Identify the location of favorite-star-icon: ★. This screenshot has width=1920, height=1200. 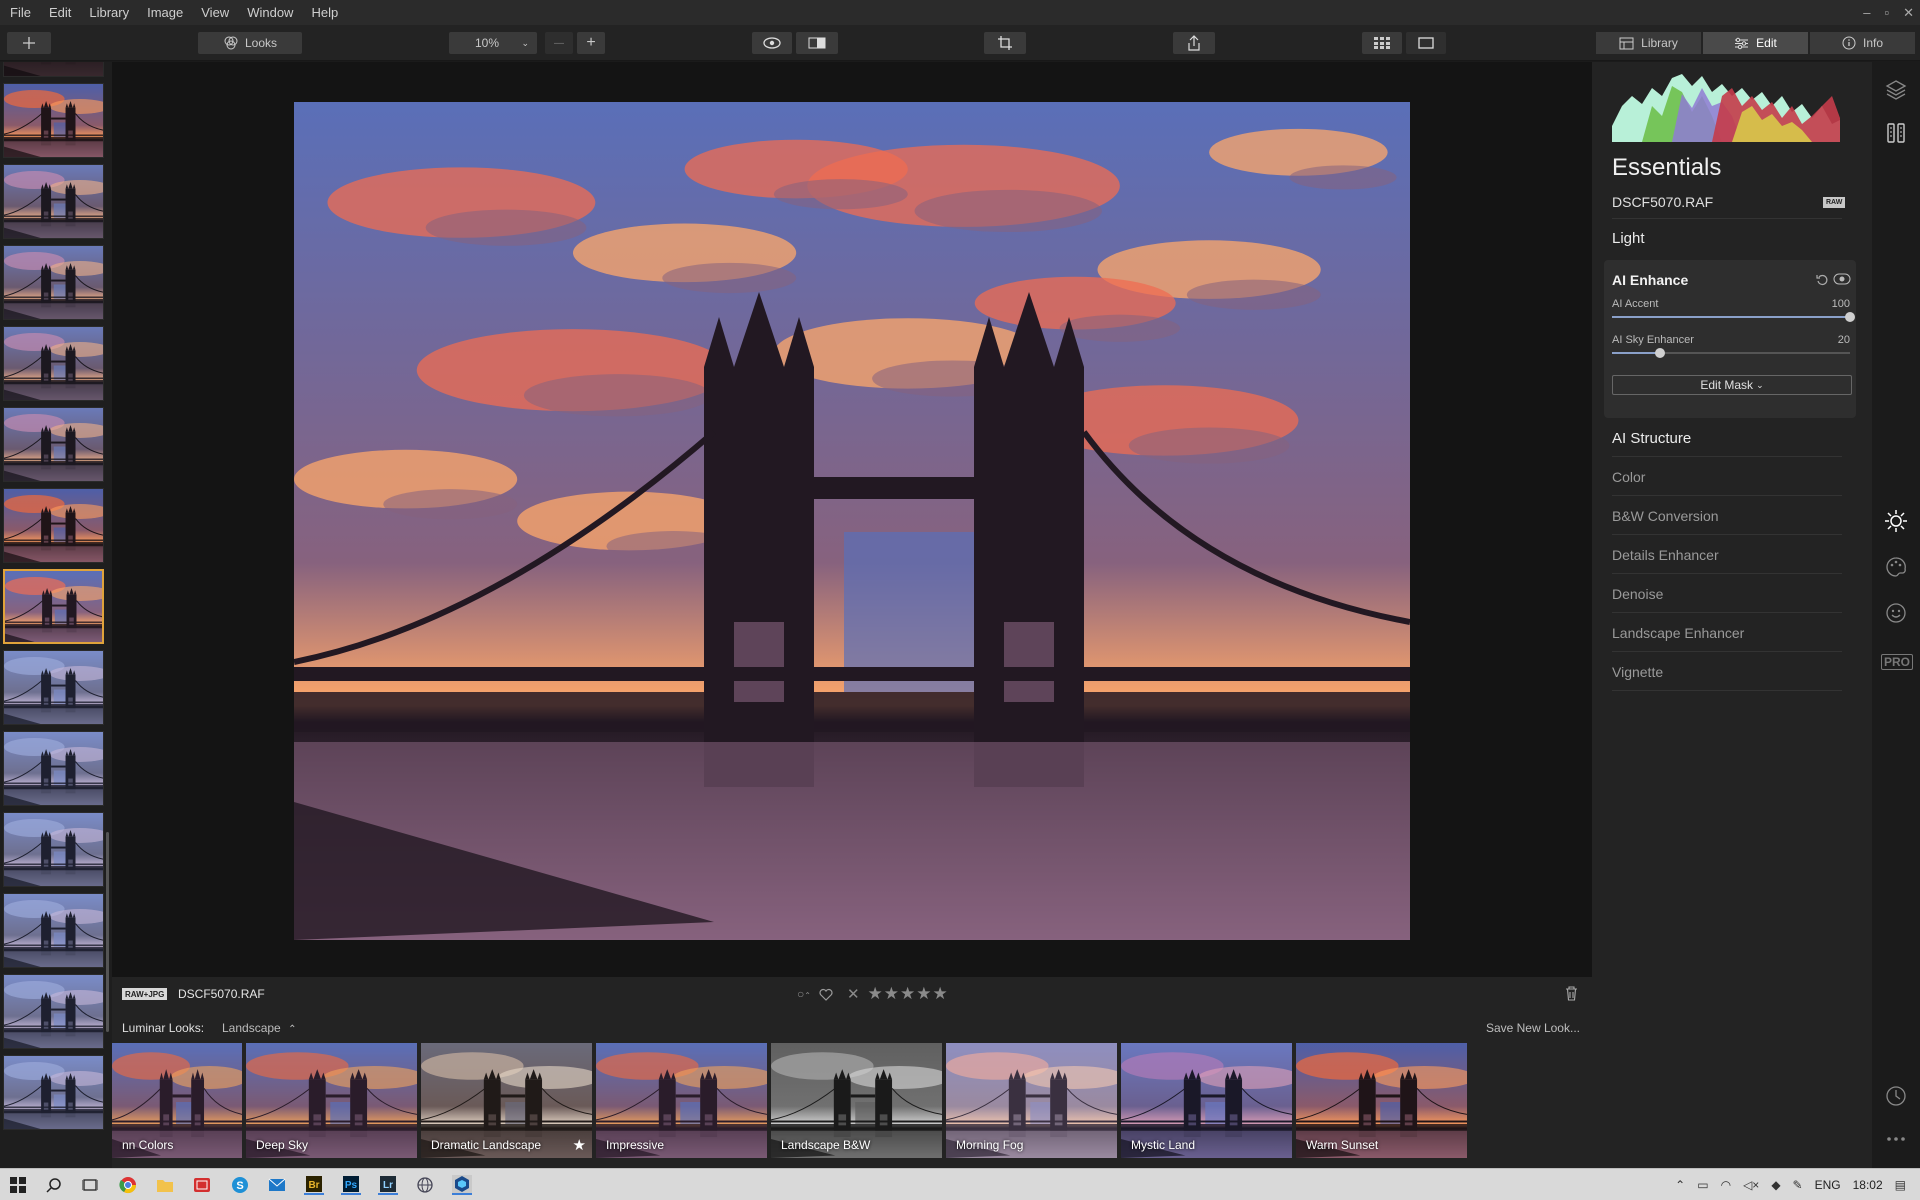
(579, 1145).